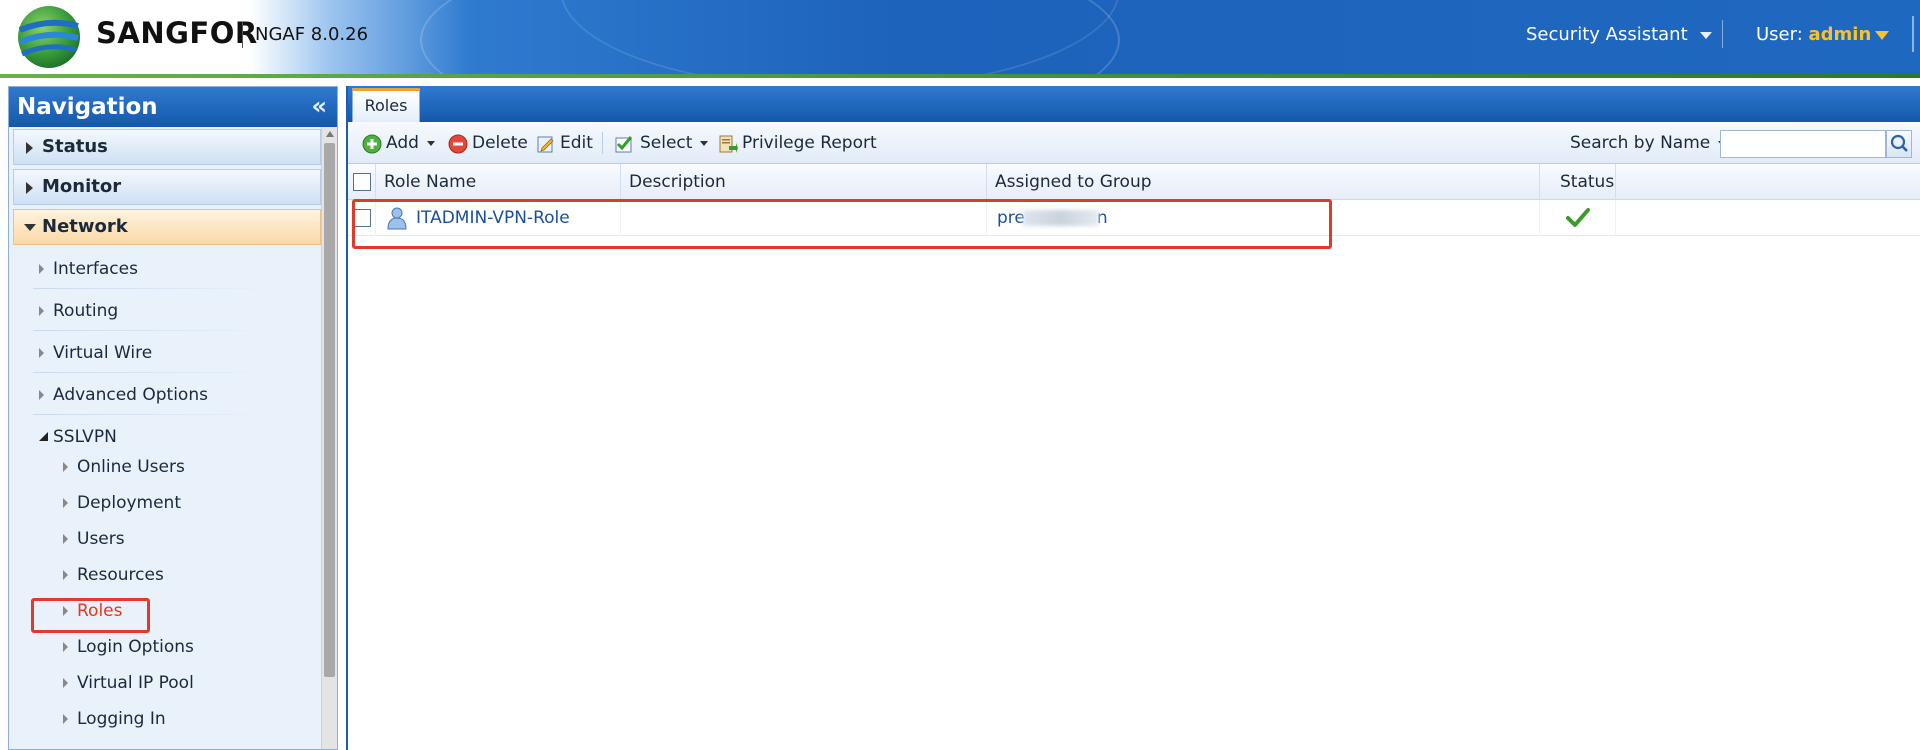 The width and height of the screenshot is (1920, 750). Describe the element at coordinates (153, 269) in the screenshot. I see `nav-item-interfaces: Interfaces` at that location.